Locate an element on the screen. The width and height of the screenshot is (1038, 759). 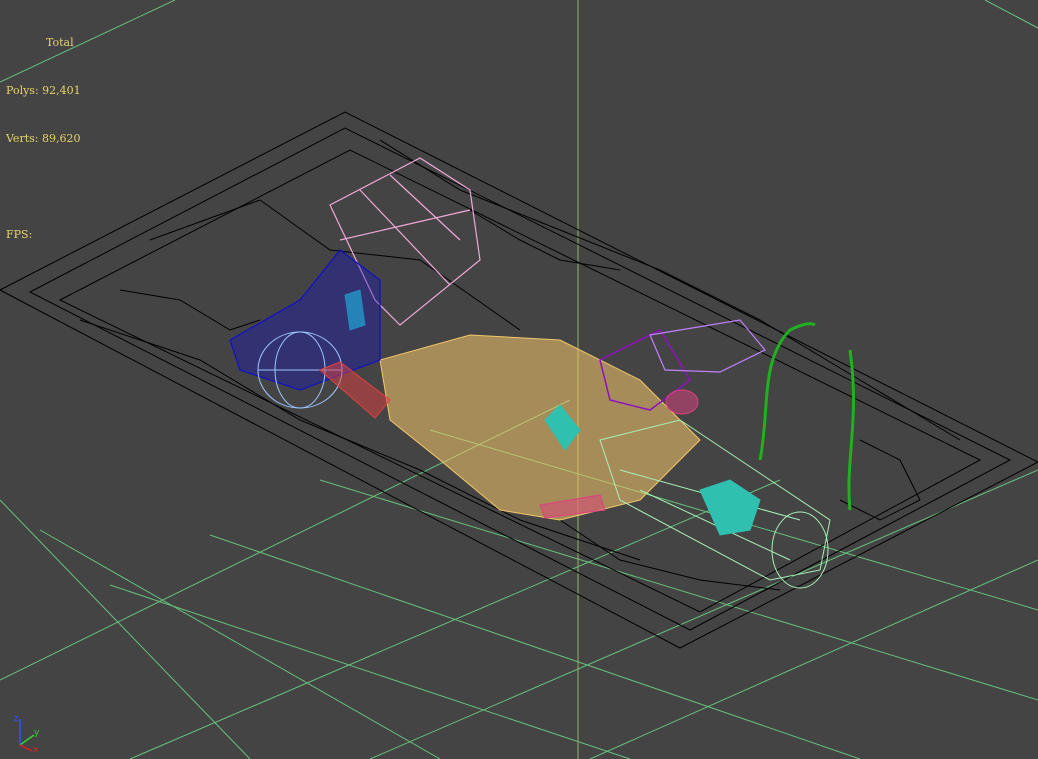
axis-tripod-icon: y x z is located at coordinates (27, 733).